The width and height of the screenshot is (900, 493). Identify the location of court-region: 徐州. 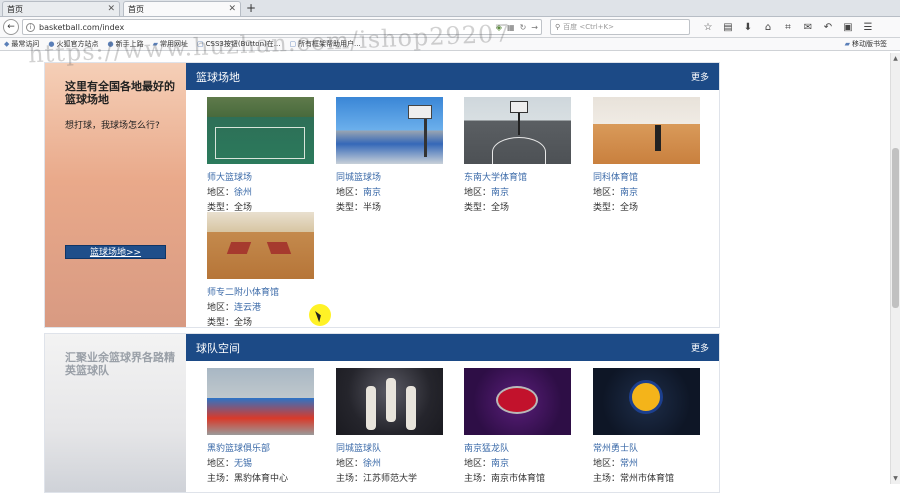
(243, 193).